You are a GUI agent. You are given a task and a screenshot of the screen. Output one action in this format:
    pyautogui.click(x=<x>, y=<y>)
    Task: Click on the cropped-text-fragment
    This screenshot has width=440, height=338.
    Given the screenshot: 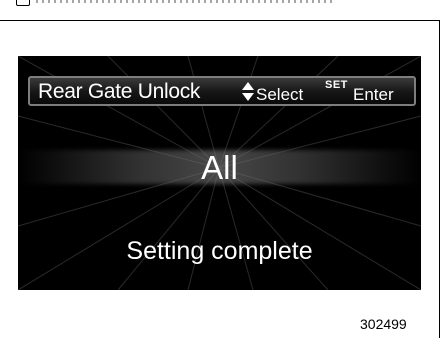 What is the action you would take?
    pyautogui.click(x=186, y=1)
    